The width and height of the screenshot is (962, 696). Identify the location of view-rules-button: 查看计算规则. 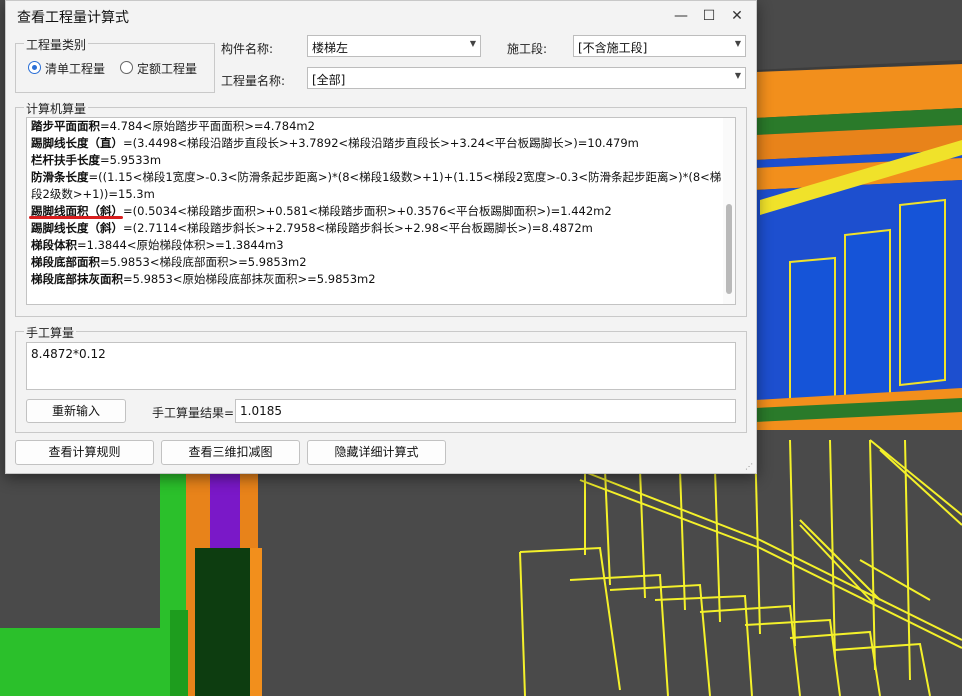
(84, 452).